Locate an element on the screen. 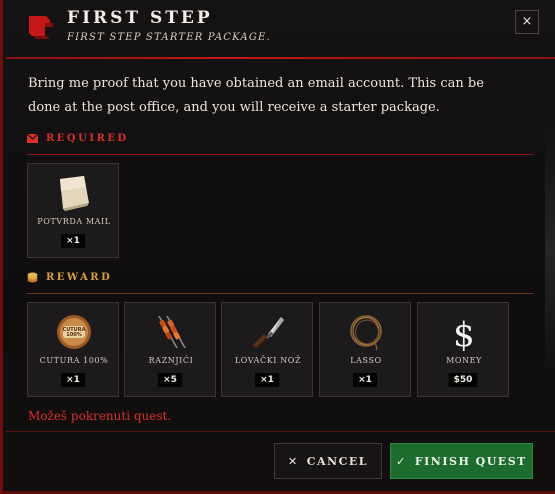  cancel-button: ✕ CANCEL is located at coordinates (328, 461).